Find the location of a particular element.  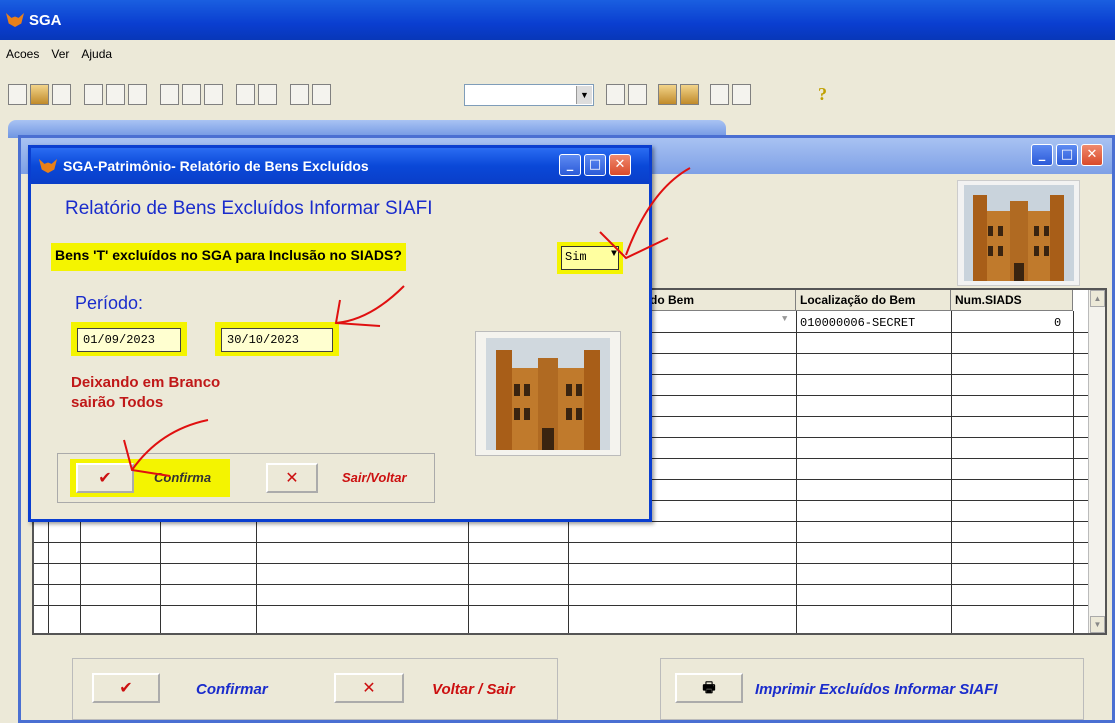

save-icon is located at coordinates (61, 94).